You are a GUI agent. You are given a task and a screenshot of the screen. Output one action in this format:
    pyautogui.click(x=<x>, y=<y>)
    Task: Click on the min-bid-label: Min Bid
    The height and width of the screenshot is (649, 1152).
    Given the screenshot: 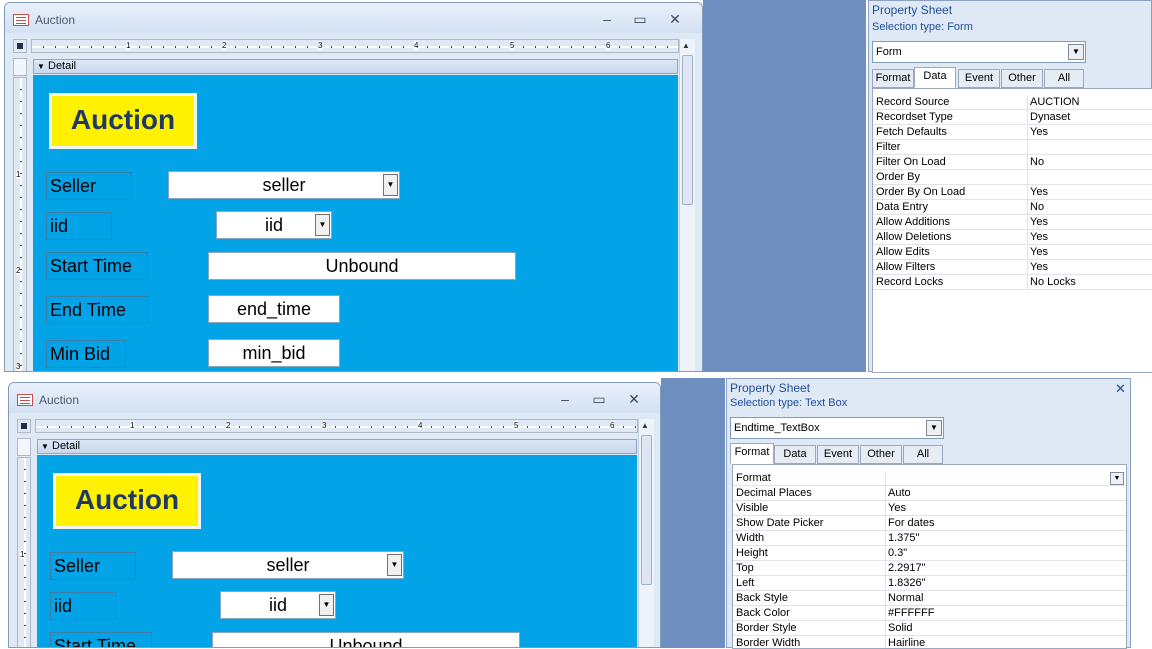 What is the action you would take?
    pyautogui.click(x=86, y=354)
    